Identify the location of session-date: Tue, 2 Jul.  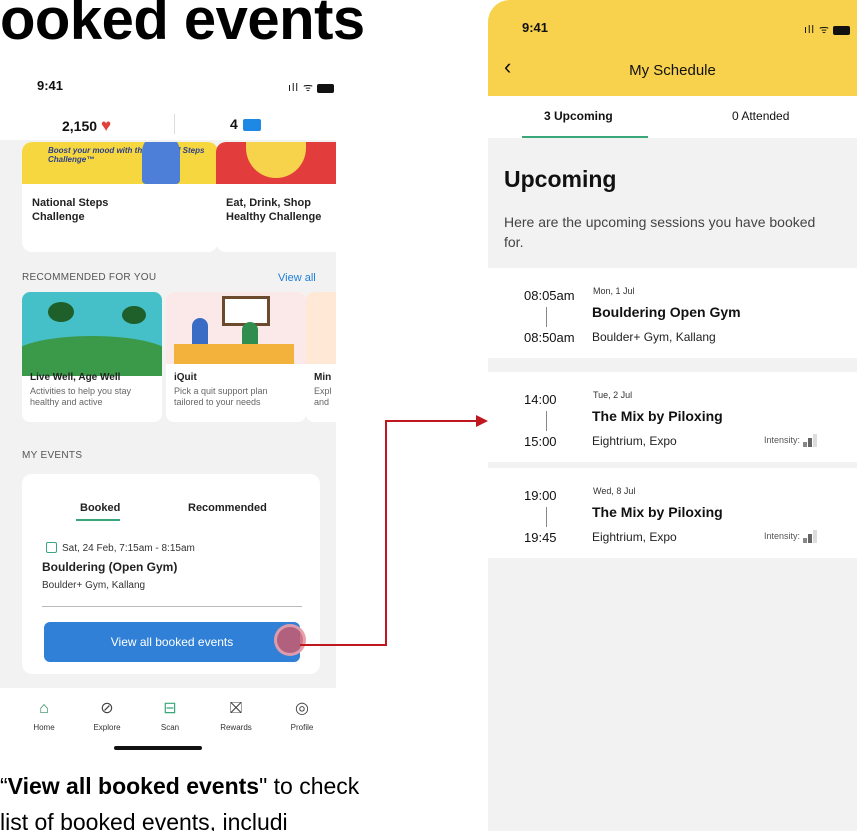
(613, 395).